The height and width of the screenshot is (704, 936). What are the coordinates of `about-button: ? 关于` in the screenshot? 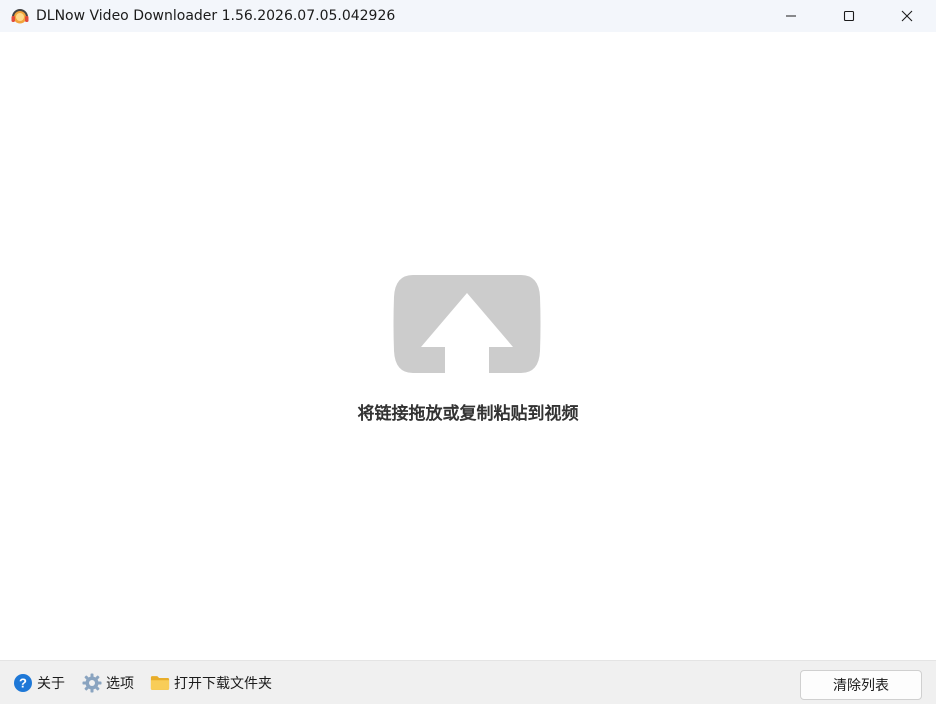 It's located at (39, 682).